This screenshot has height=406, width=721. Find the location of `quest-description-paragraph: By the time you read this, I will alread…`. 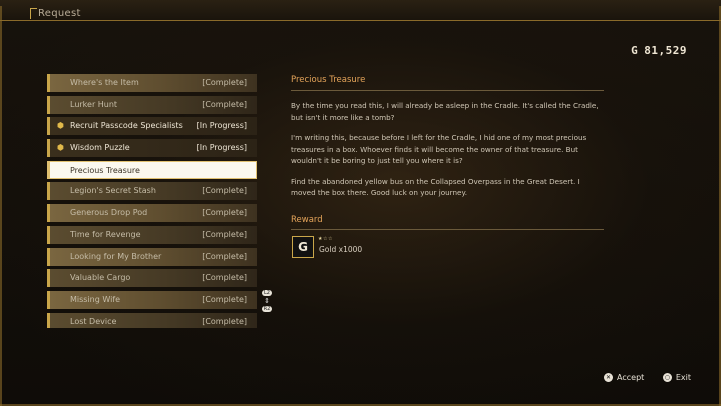

quest-description-paragraph: By the time you read this, I will alread… is located at coordinates (445, 111).